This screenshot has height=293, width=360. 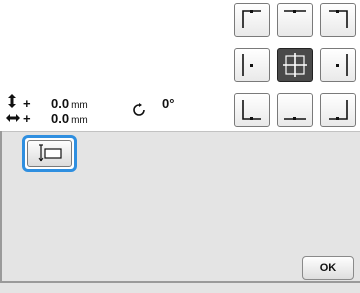 I want to click on basting-button, so click(x=49, y=153).